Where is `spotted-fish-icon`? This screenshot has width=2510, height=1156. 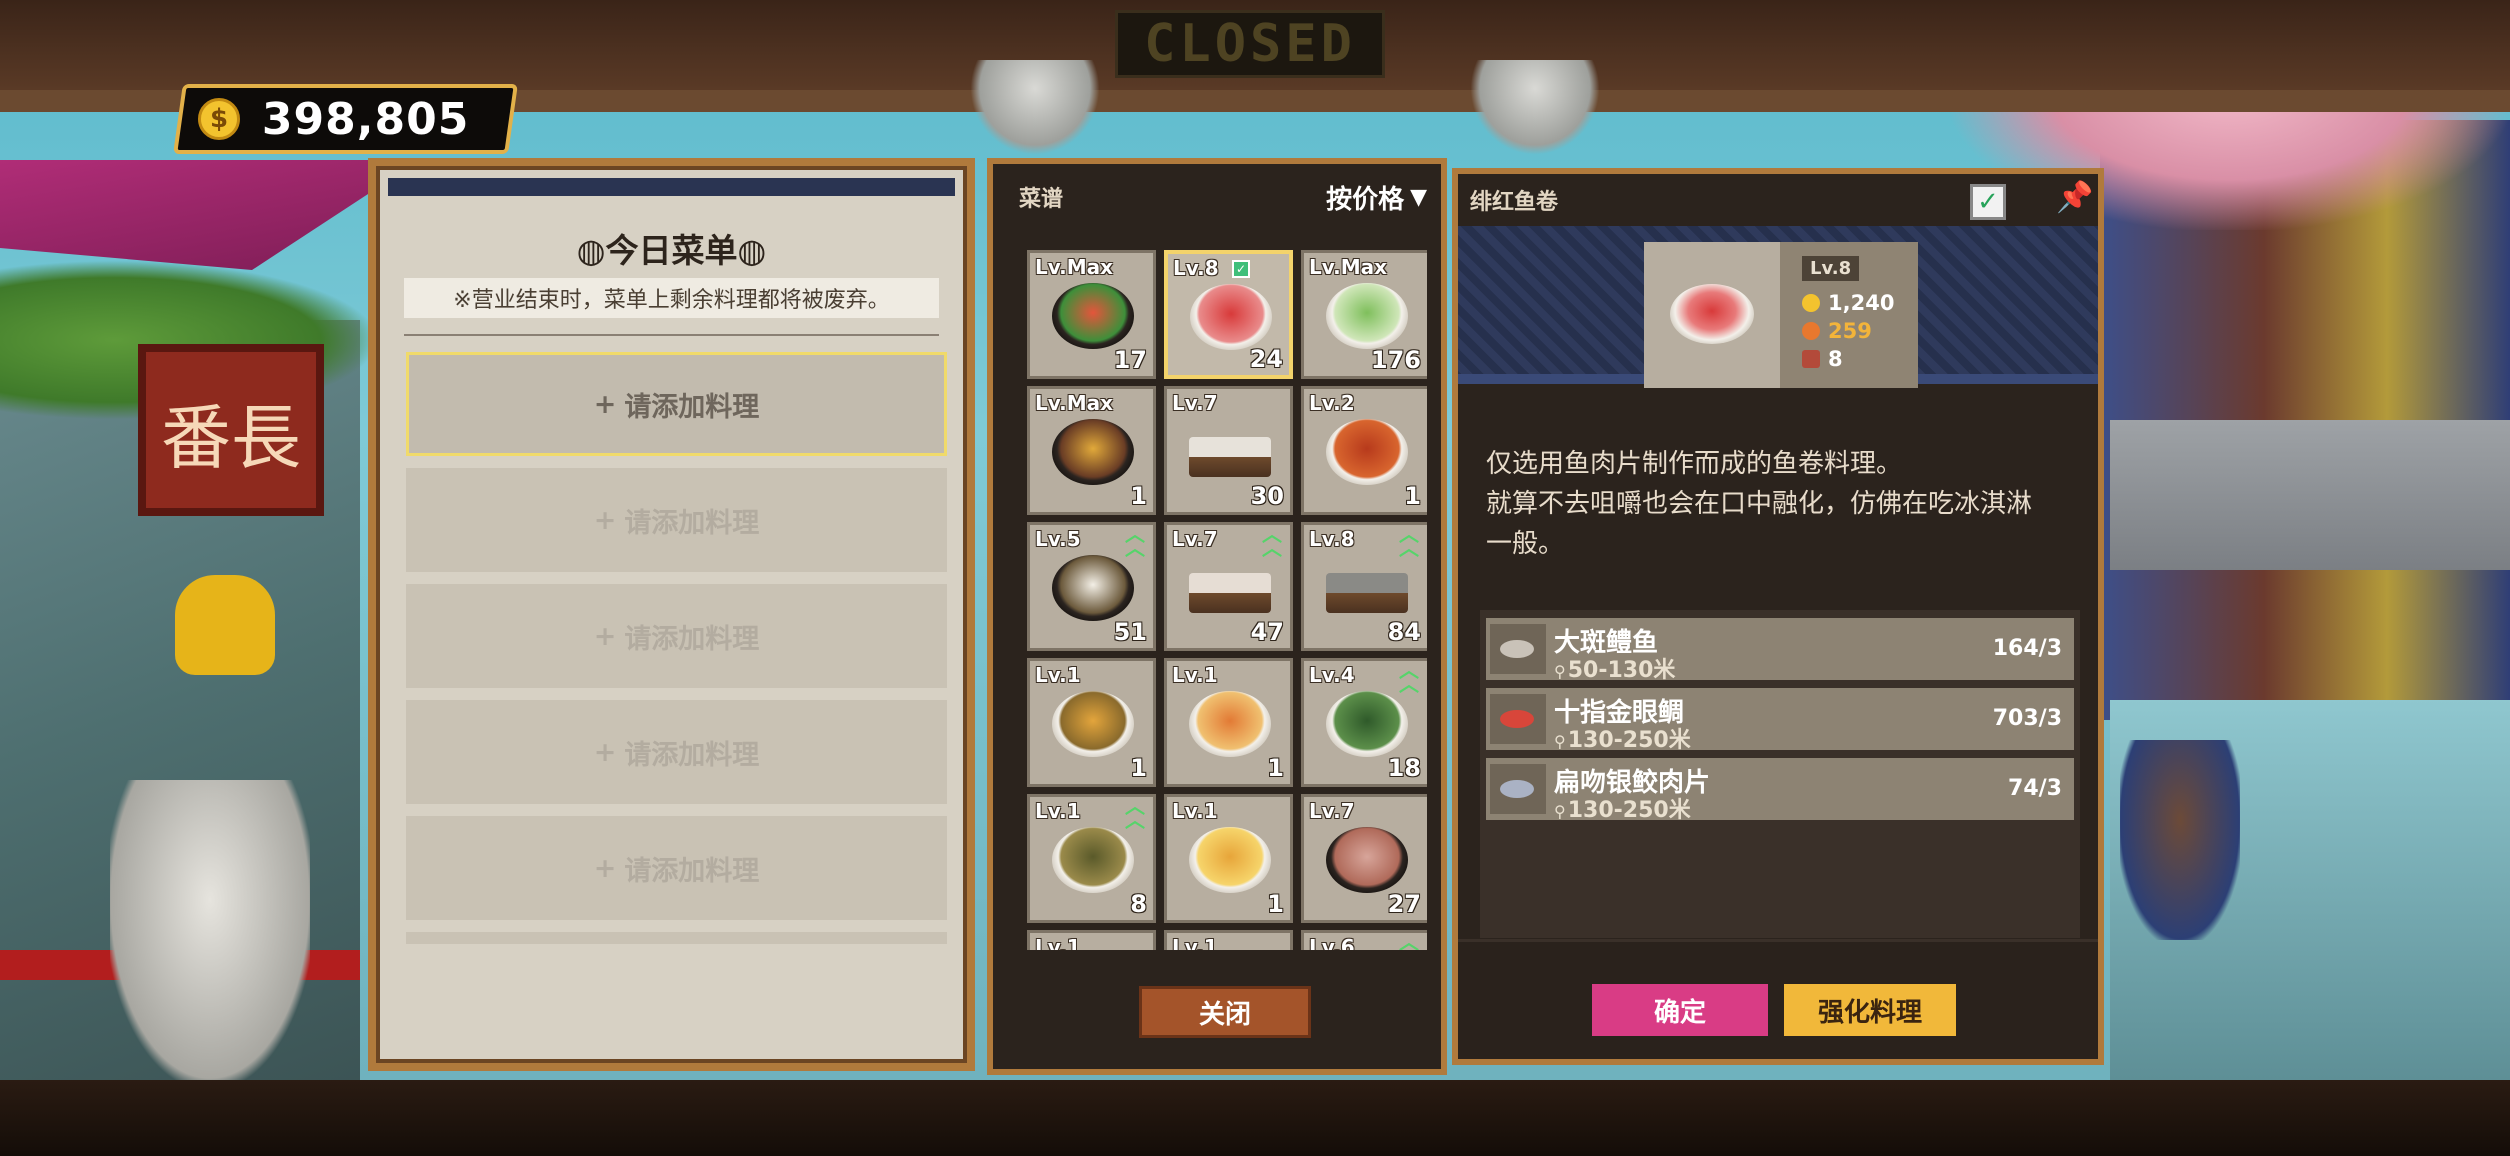
spotted-fish-icon is located at coordinates (1518, 649).